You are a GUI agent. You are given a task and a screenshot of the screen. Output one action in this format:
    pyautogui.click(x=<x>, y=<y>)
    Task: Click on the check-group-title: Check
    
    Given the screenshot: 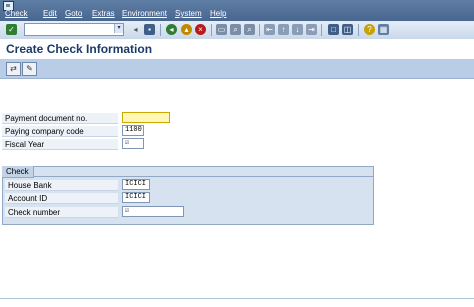 What is the action you would take?
    pyautogui.click(x=18, y=172)
    